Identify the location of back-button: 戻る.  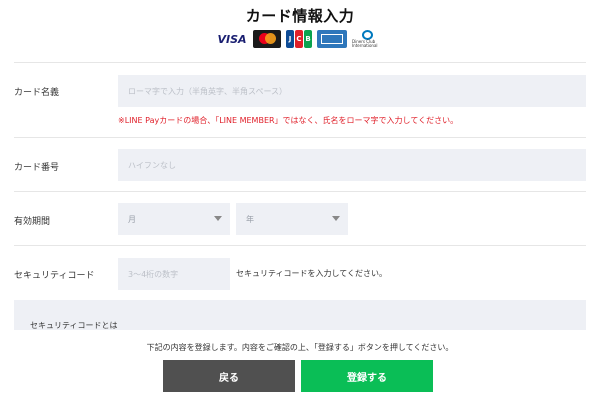
(229, 376).